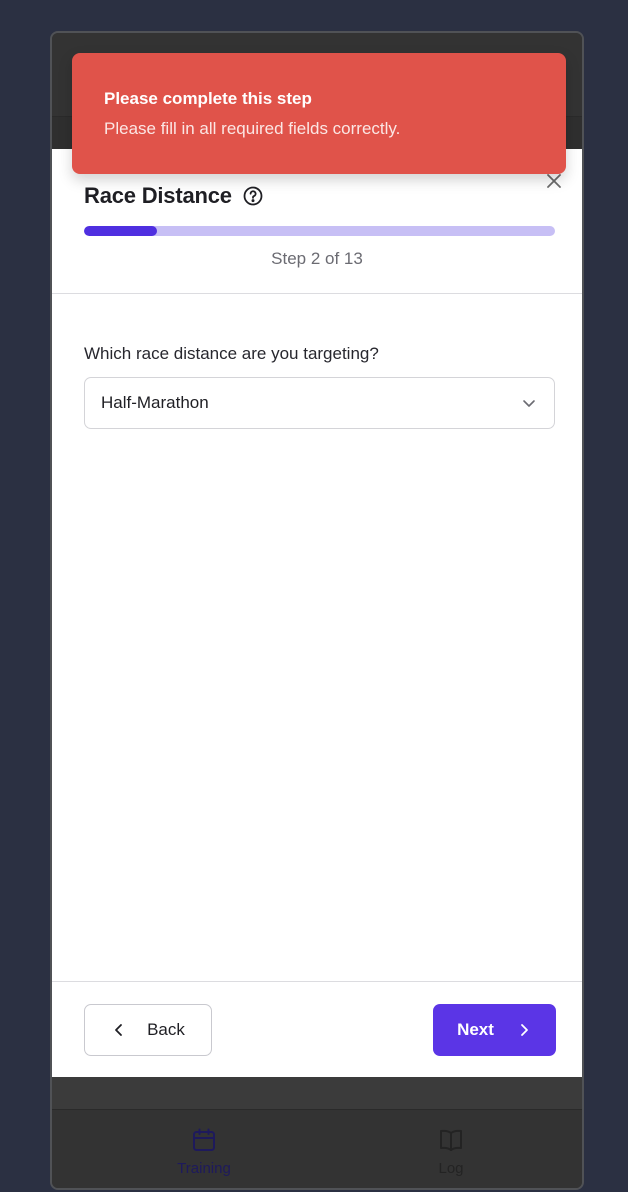  Describe the element at coordinates (524, 1030) in the screenshot. I see `chevron-right-icon` at that location.